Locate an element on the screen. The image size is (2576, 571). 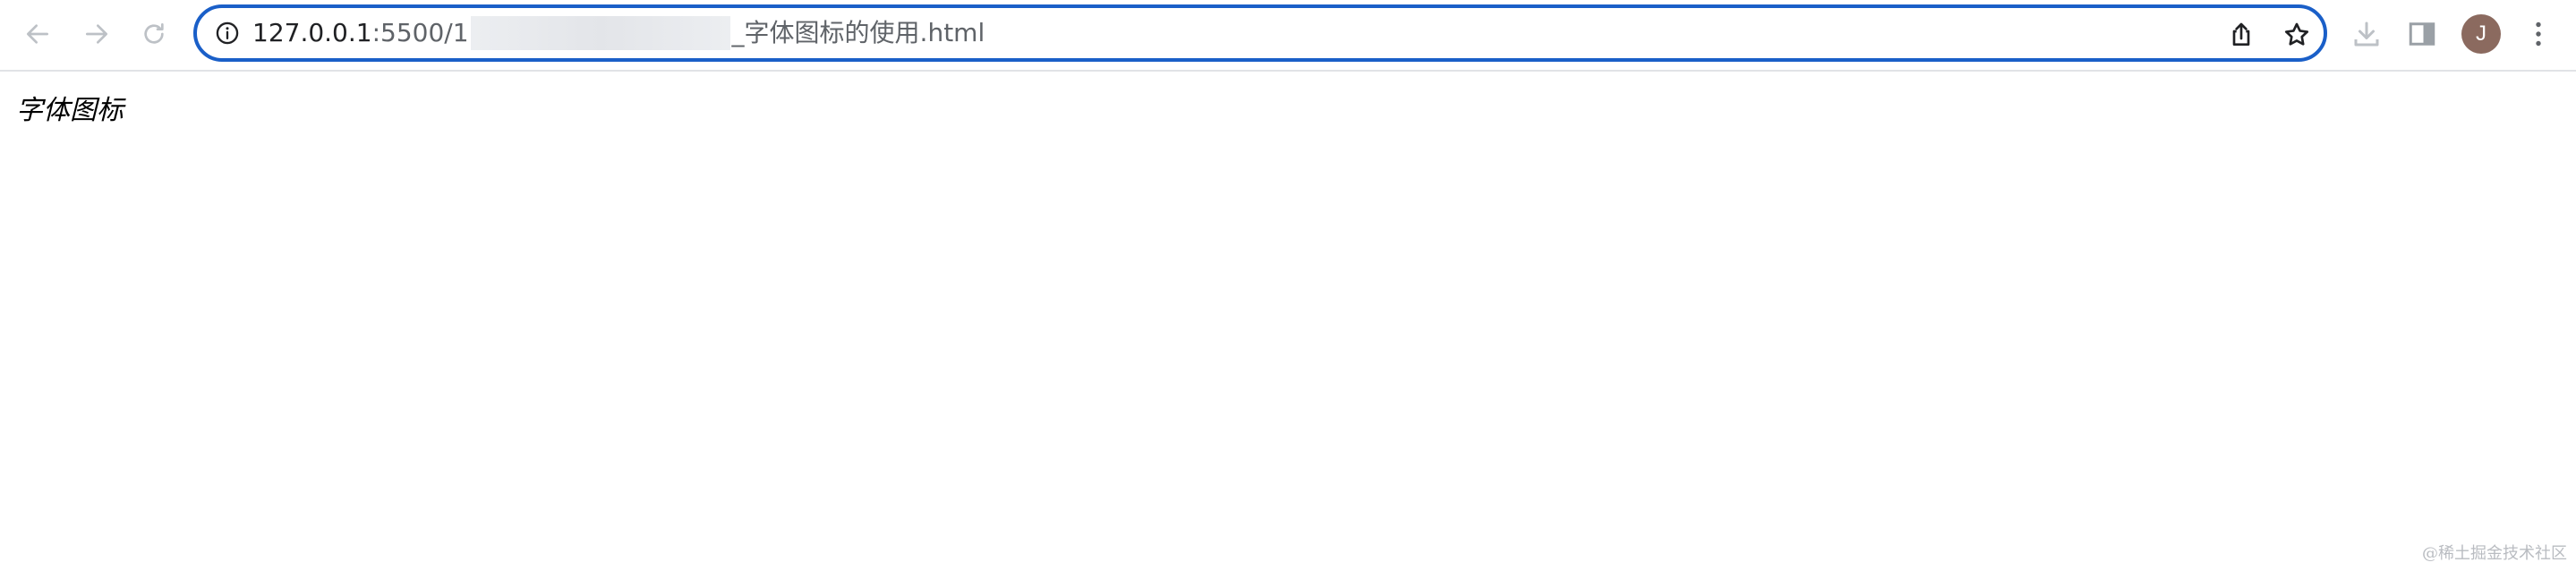
profile-avatar: J is located at coordinates (2481, 34).